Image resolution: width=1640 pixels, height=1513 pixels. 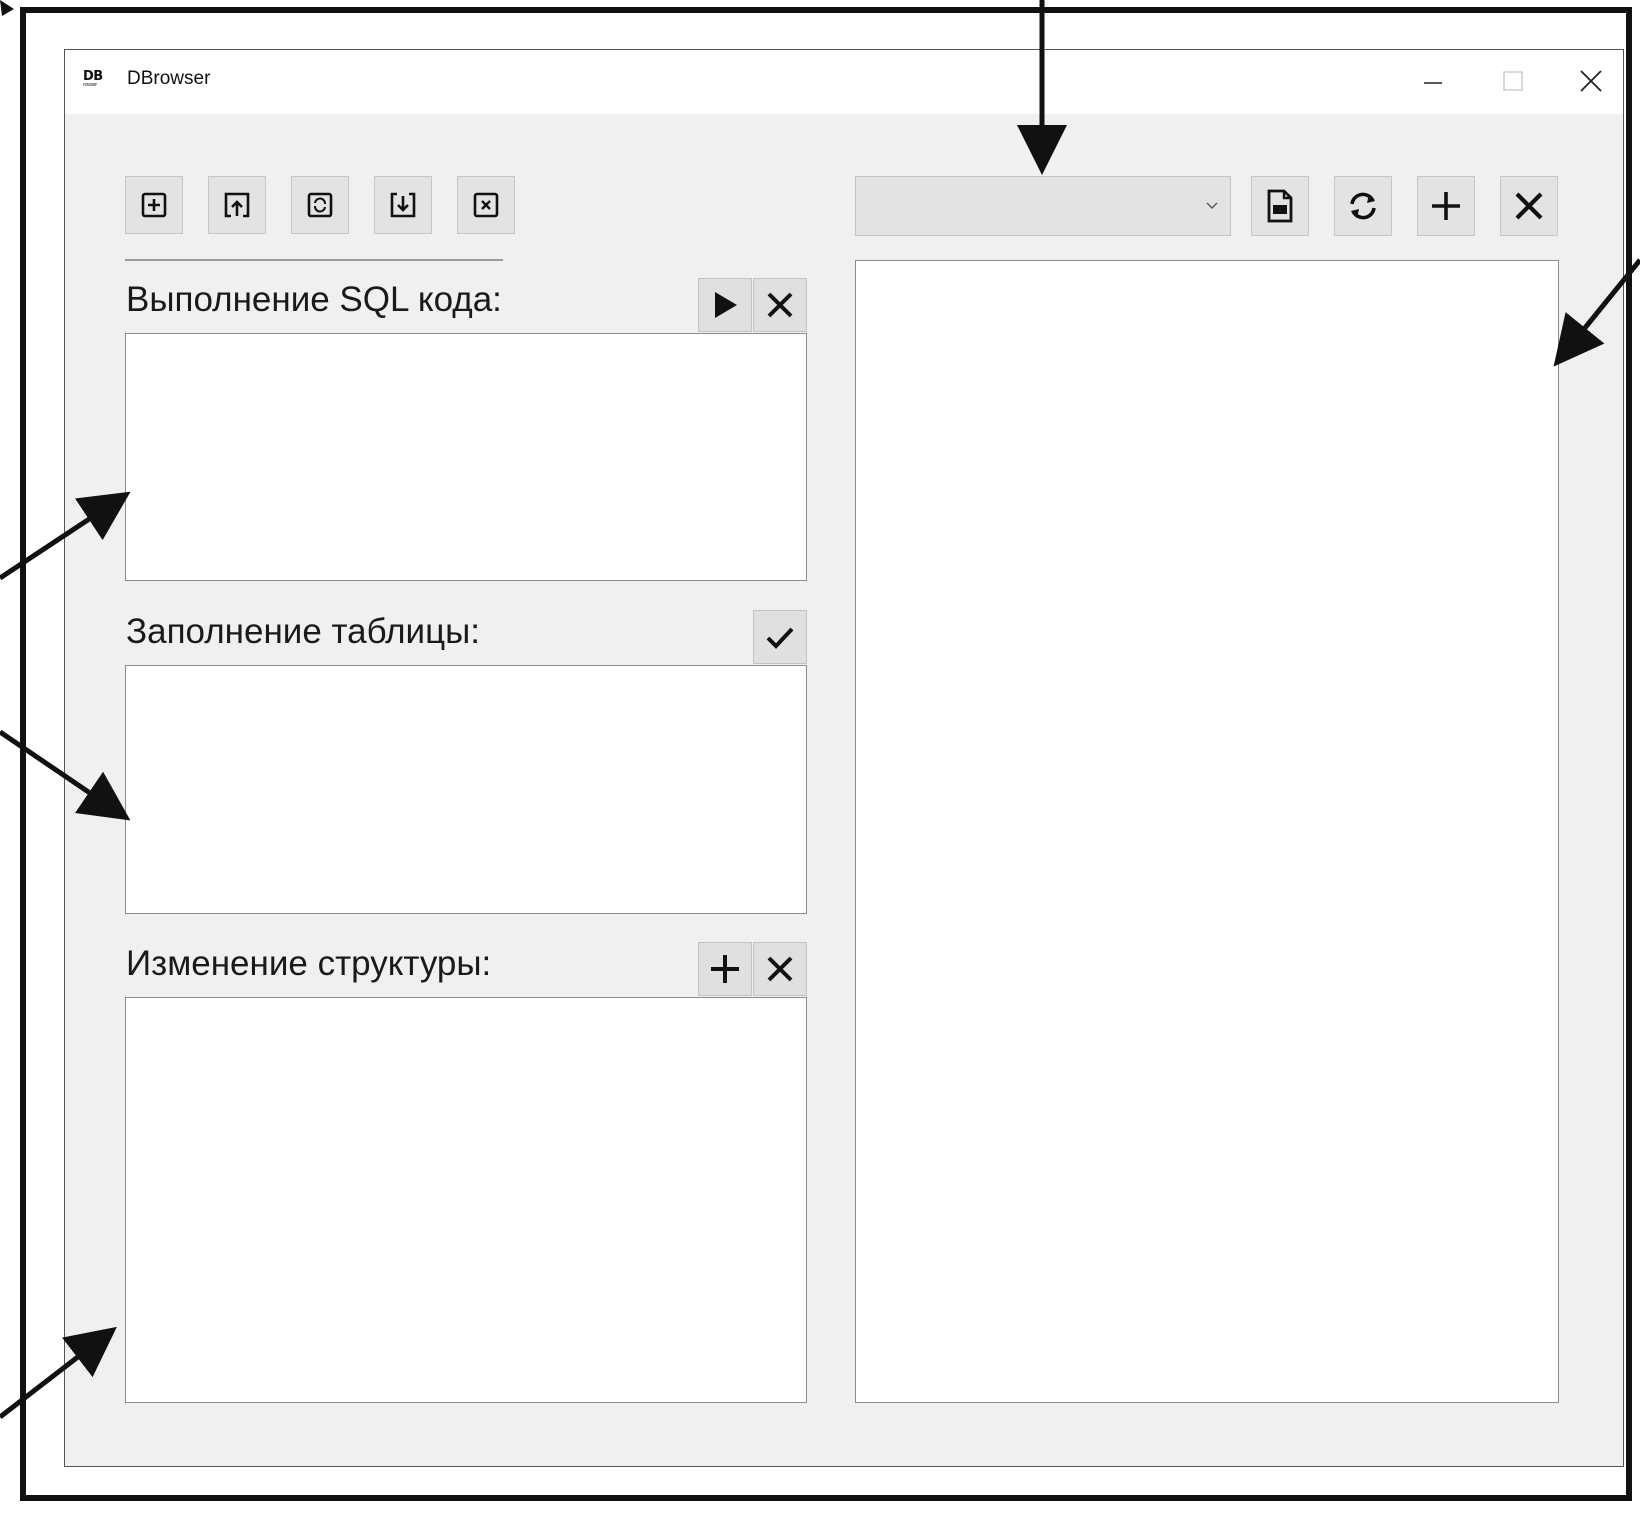 I want to click on play-icon, so click(x=726, y=305).